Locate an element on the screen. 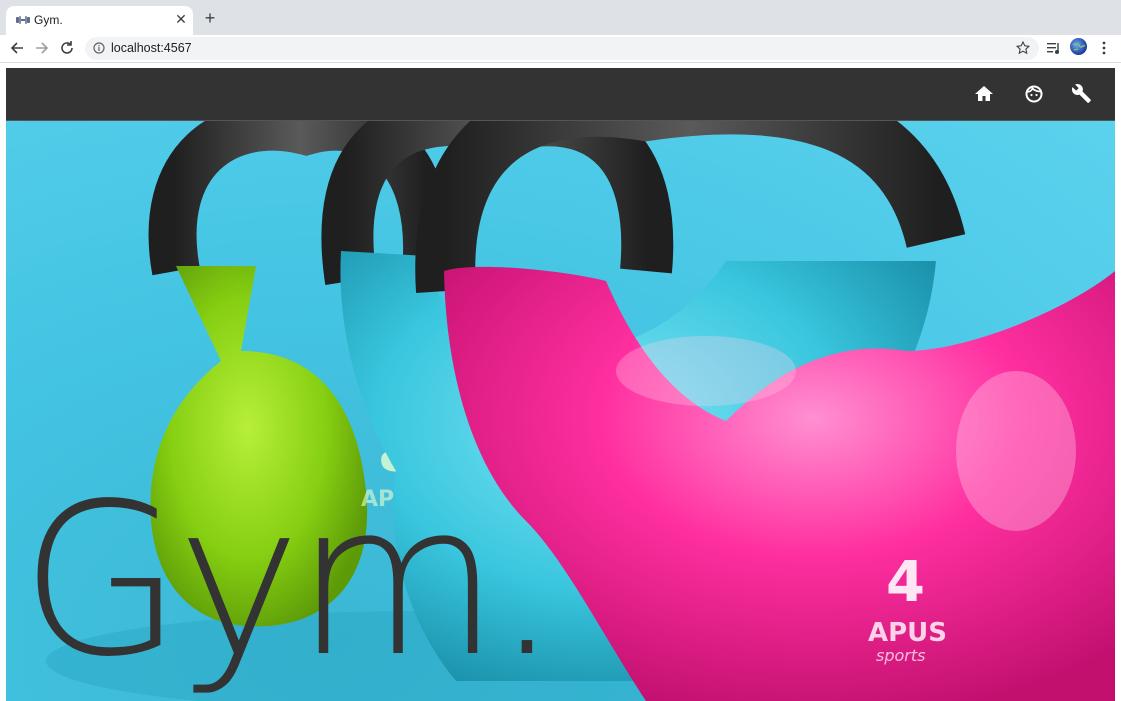 The image size is (1121, 701). browser-toolbar: localhost:4567 is located at coordinates (560, 49).